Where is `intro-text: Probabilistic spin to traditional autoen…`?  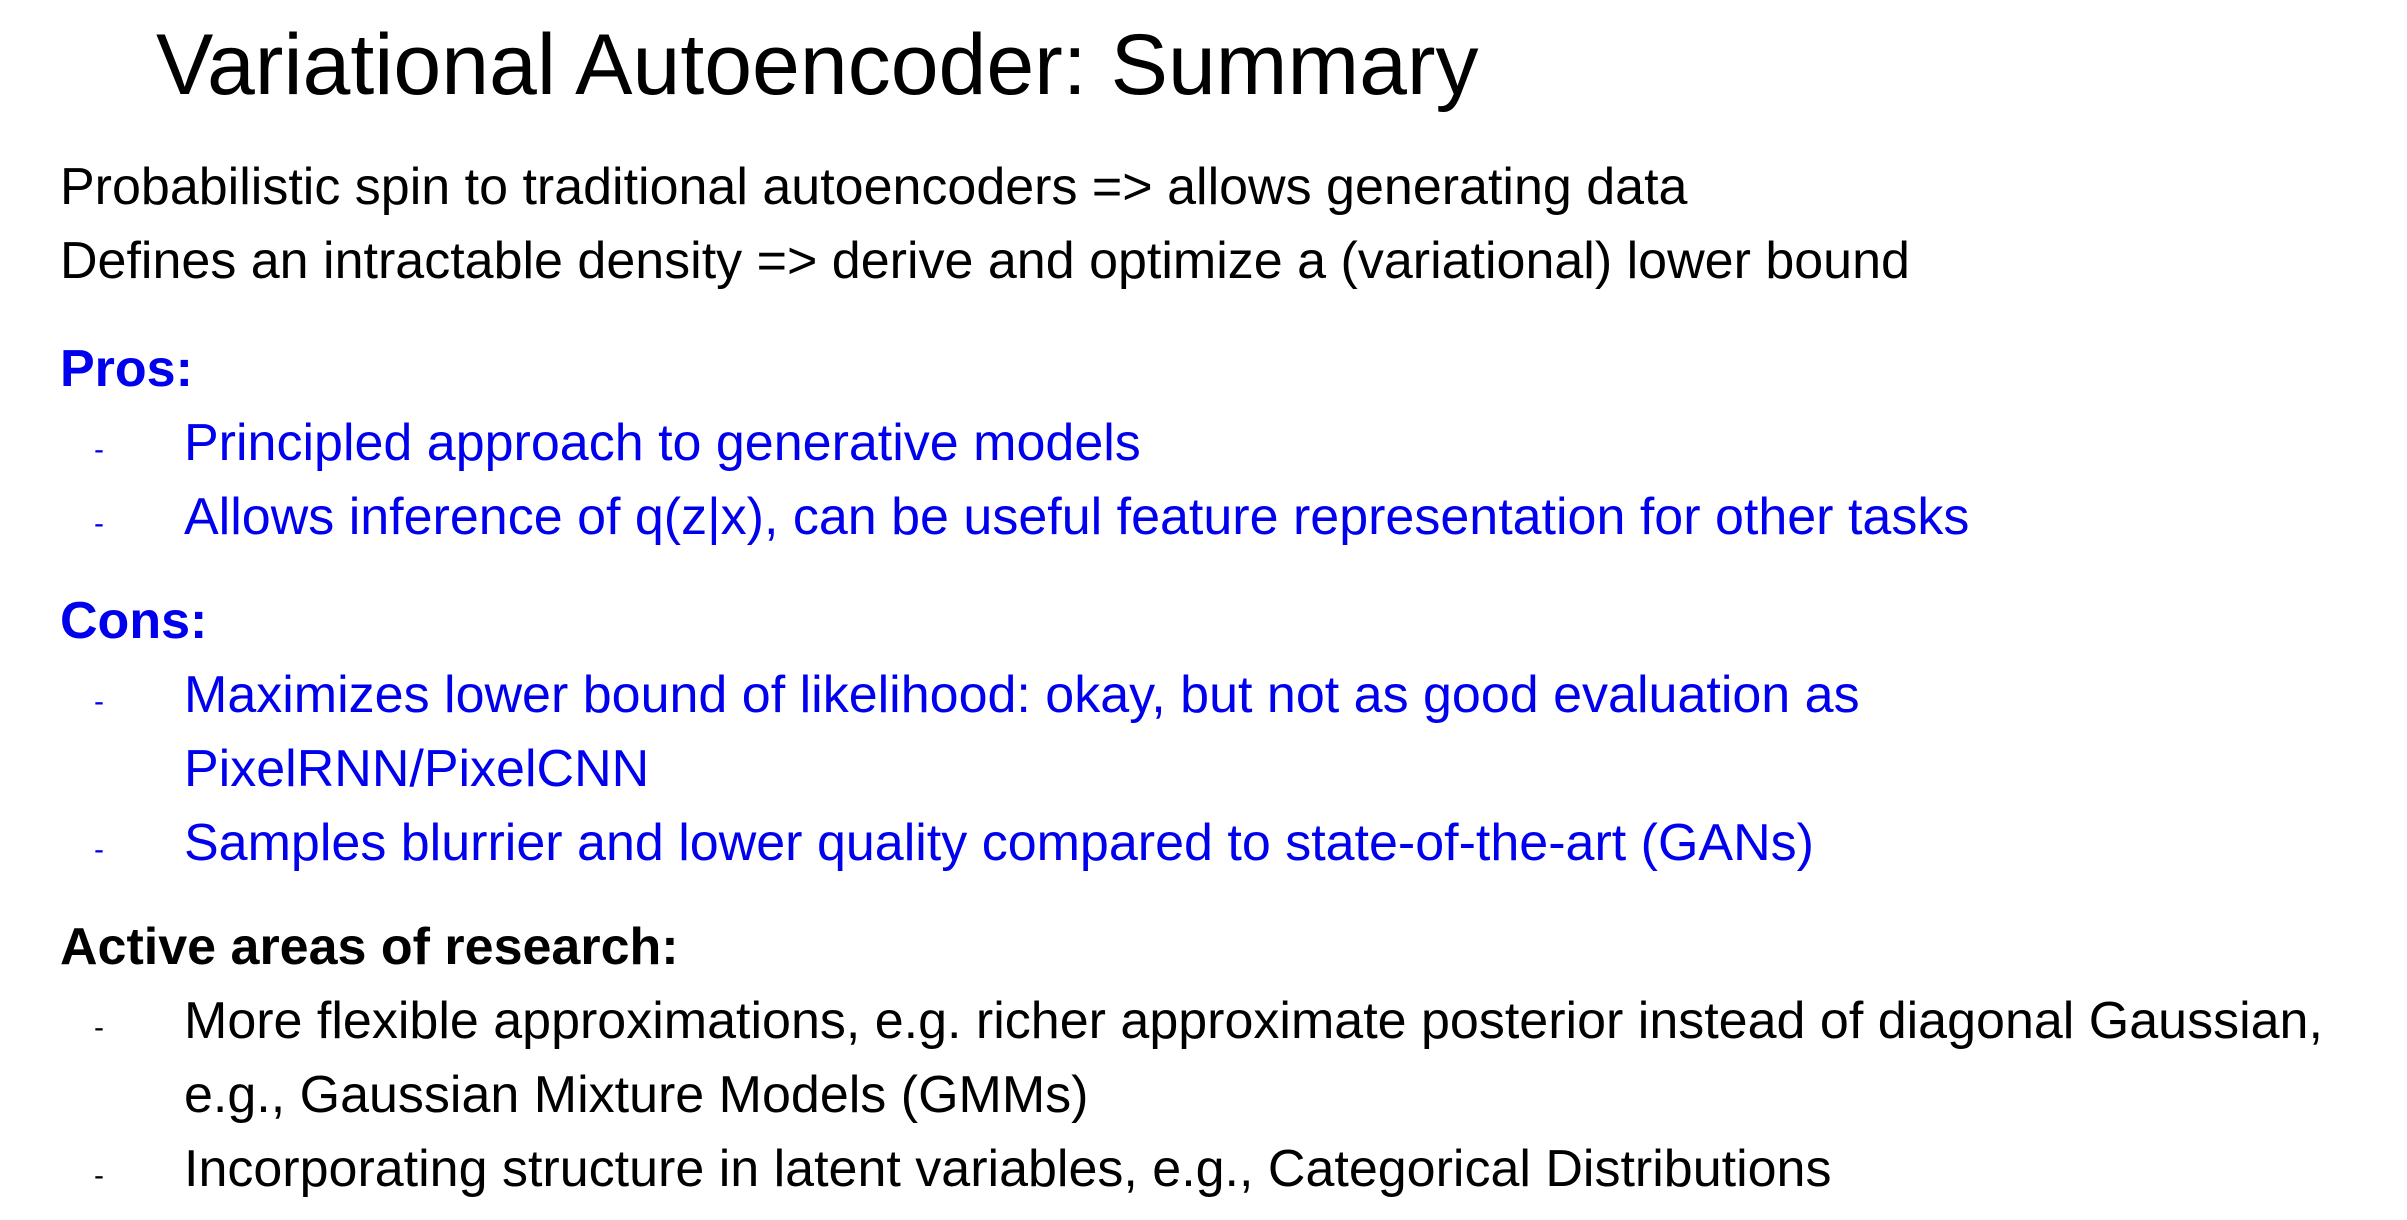 intro-text: Probabilistic spin to traditional autoen… is located at coordinates (985, 224).